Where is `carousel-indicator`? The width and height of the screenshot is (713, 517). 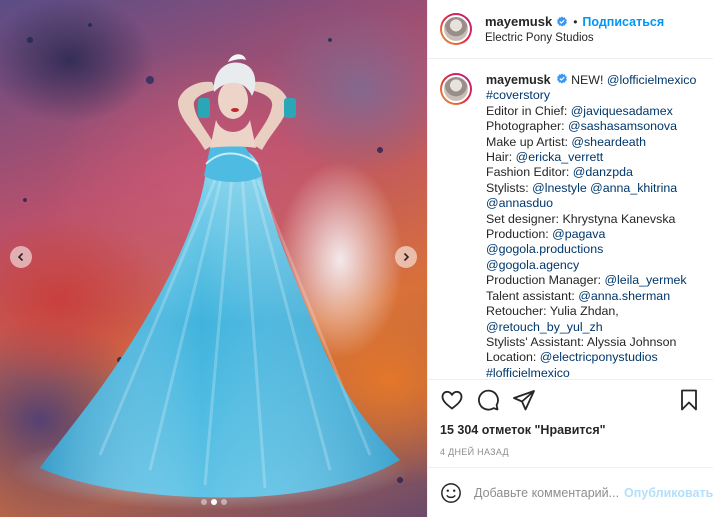 carousel-indicator is located at coordinates (213, 502).